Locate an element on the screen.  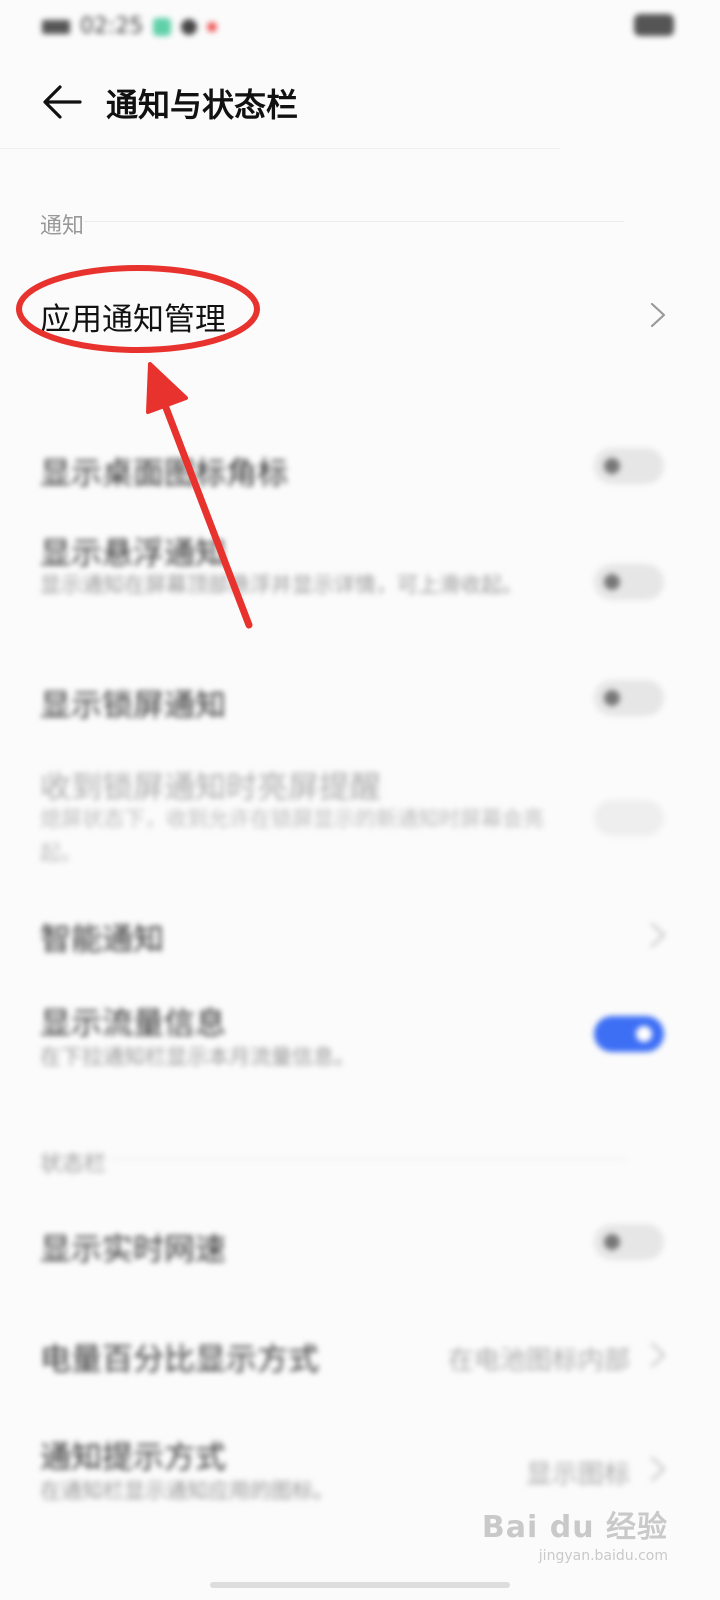
baidu-watermark-url: jingyan.baidu.com is located at coordinates (603, 1556).